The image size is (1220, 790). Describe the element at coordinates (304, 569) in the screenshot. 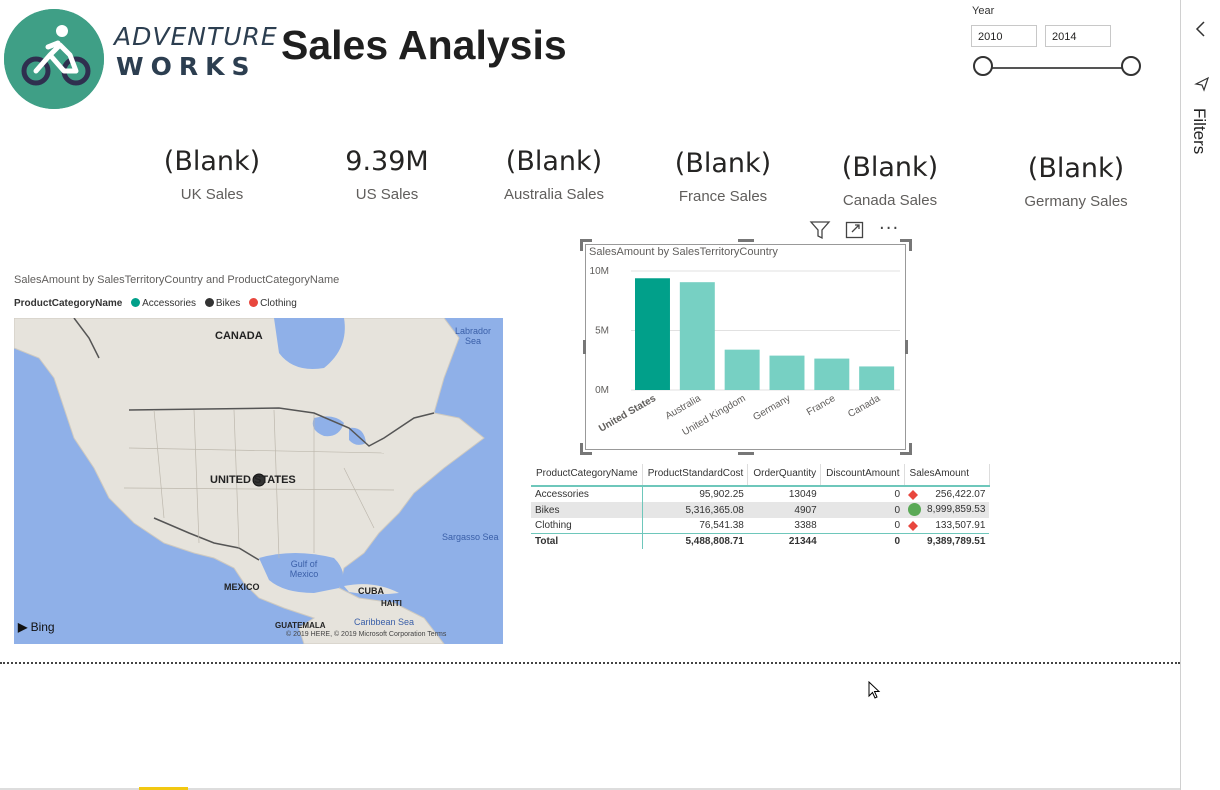

I see `map-label-gulf-of-mexico: Gulf of Mexico` at that location.